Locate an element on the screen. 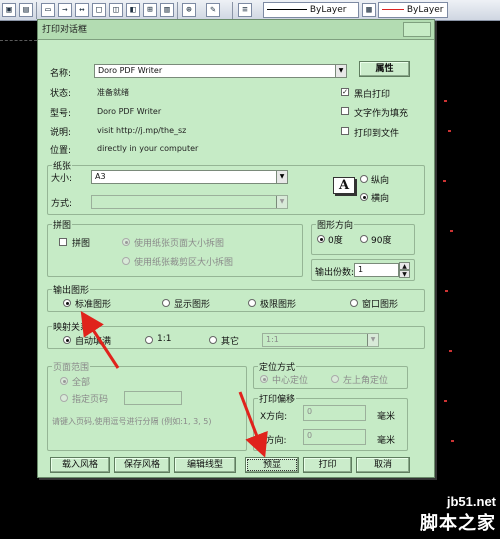 The height and width of the screenshot is (539, 500). scale-auto-radio is located at coordinates (67, 340).